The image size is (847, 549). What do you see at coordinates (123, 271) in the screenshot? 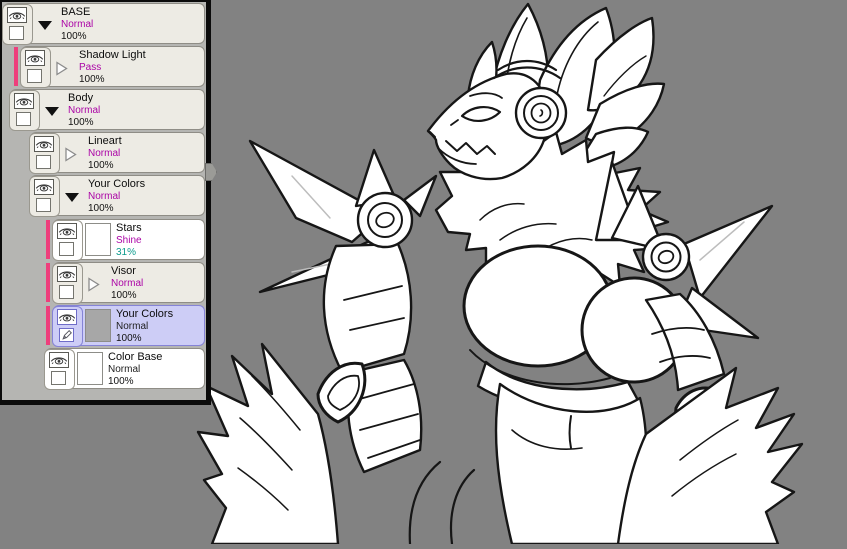
I see `layer-name: Visor` at bounding box center [123, 271].